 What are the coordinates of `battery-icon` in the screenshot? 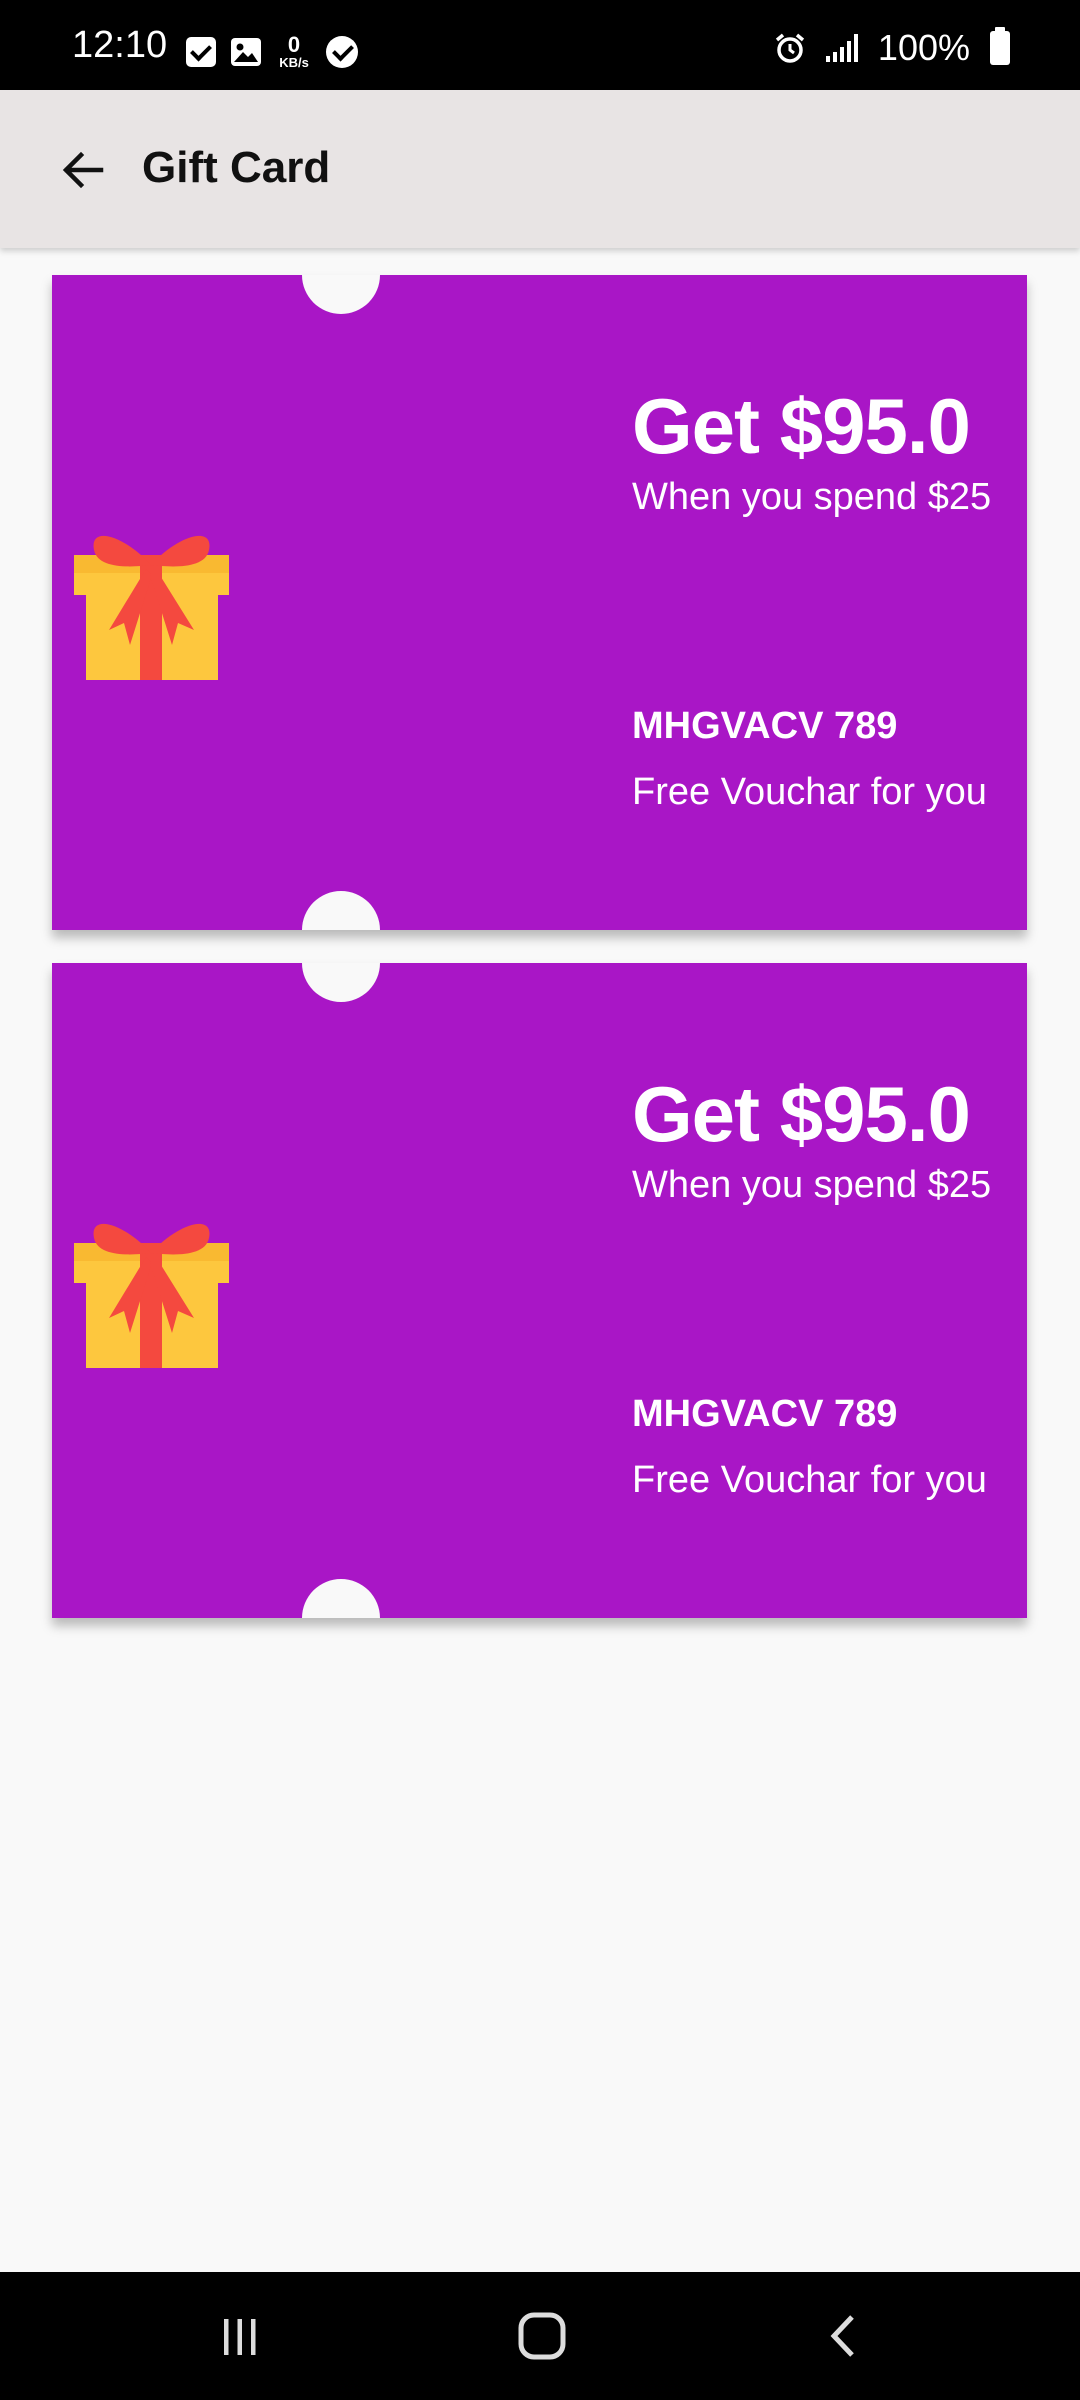 It's located at (1000, 46).